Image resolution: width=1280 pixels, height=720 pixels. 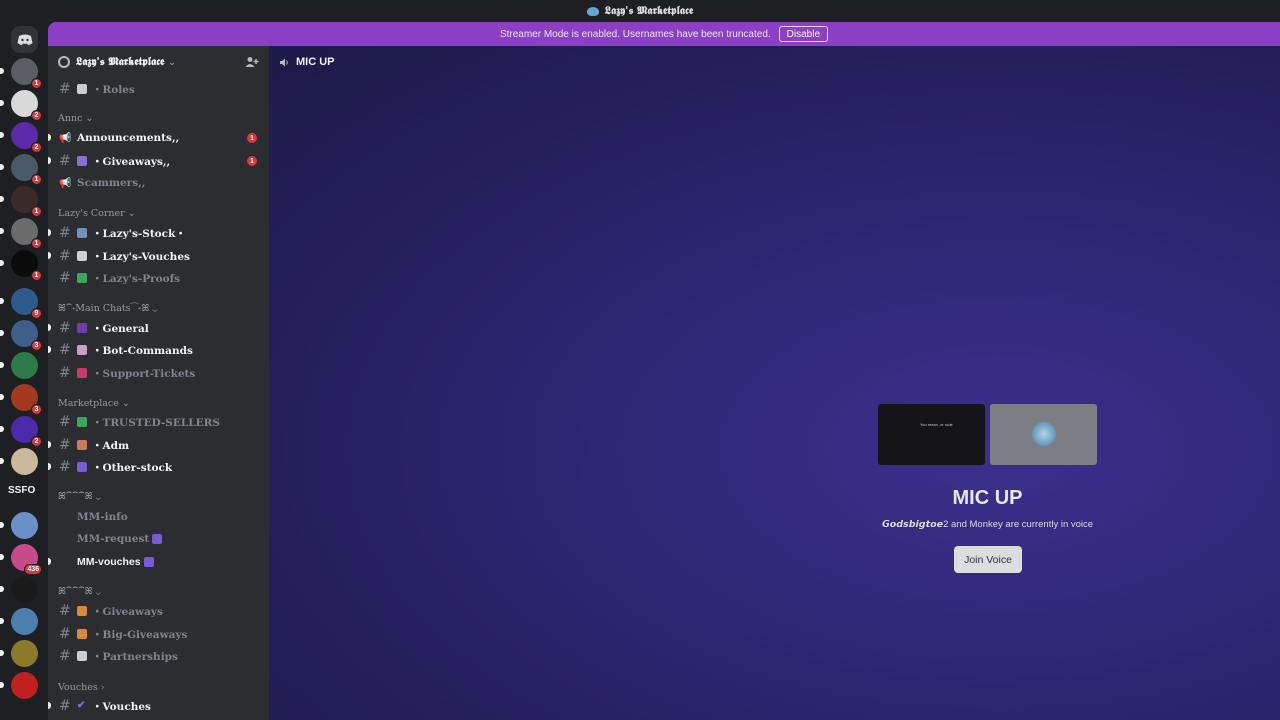 I want to click on channel-announcements: 📢 Announcements,, 1, so click(x=158, y=138).